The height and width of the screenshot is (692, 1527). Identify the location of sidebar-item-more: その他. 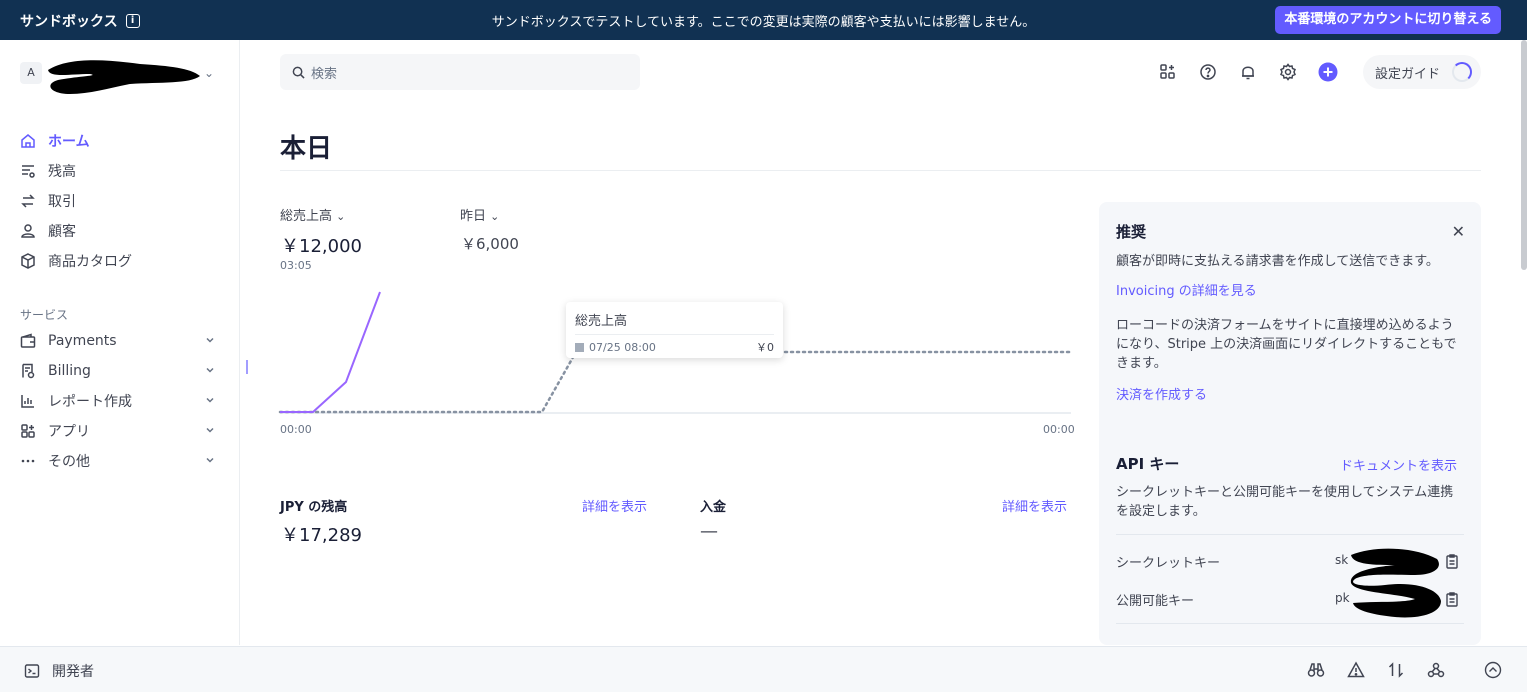
(120, 461).